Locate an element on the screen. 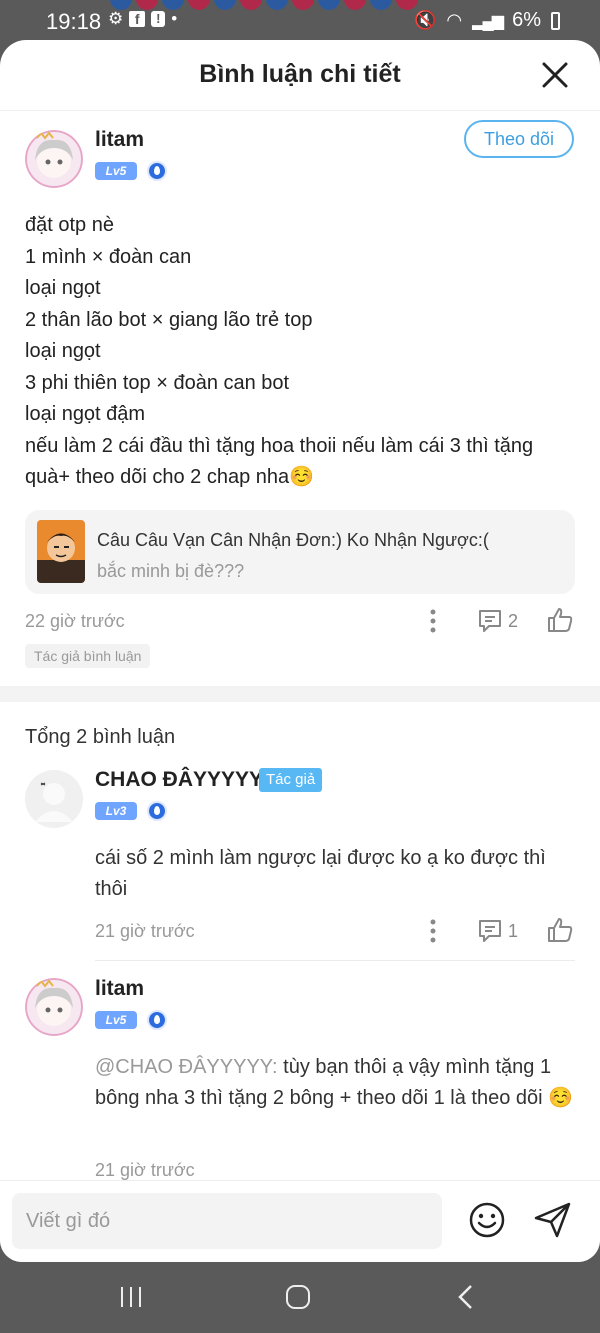  comment-input is located at coordinates (227, 1221).